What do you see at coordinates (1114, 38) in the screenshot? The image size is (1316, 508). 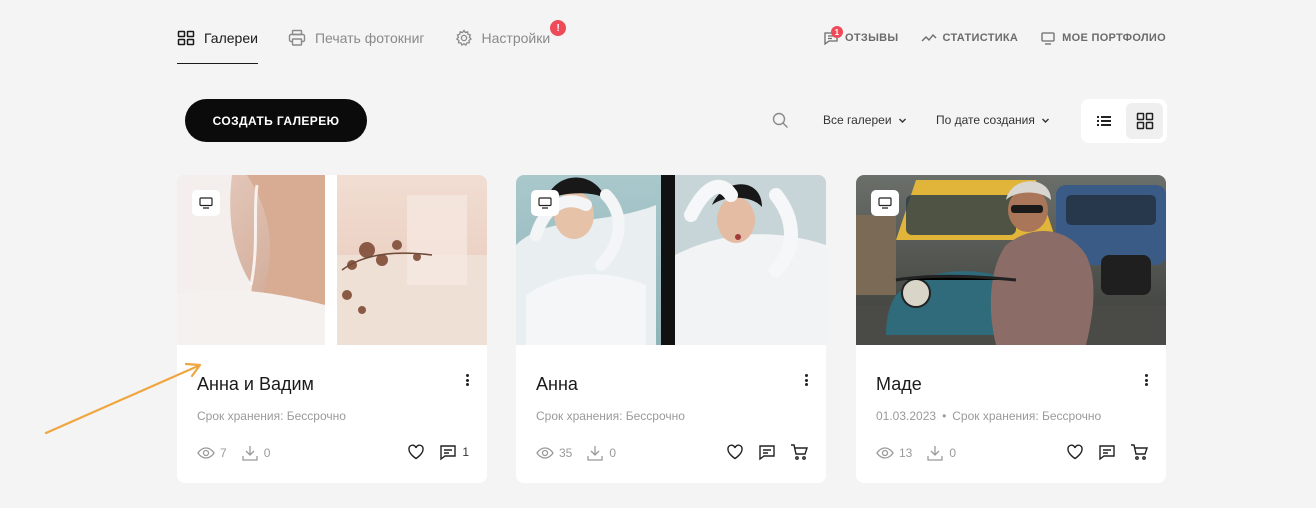 I see `portfolio-label: МОЕ ПОРТФОЛИО` at bounding box center [1114, 38].